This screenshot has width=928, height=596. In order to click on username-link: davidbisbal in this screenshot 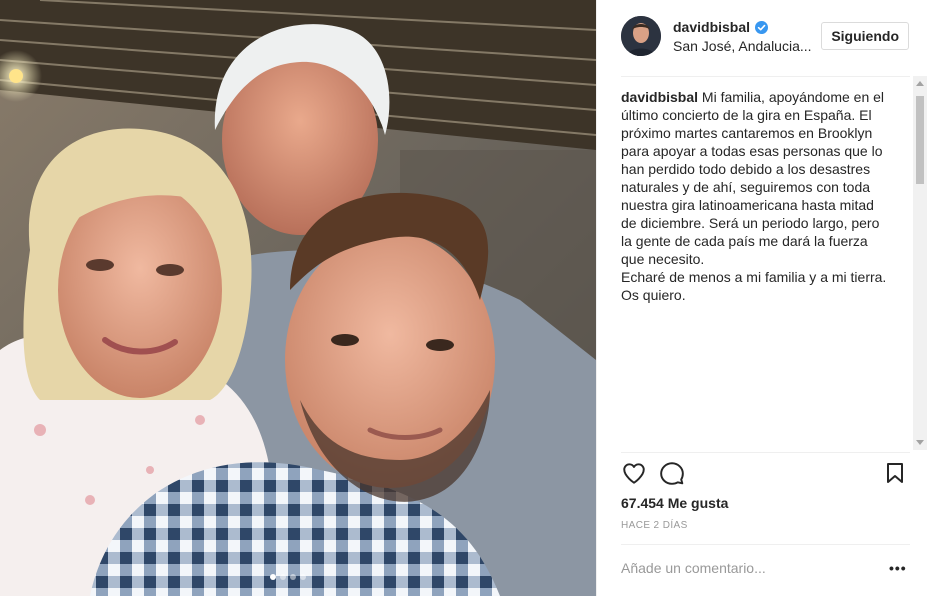, I will do `click(711, 27)`.